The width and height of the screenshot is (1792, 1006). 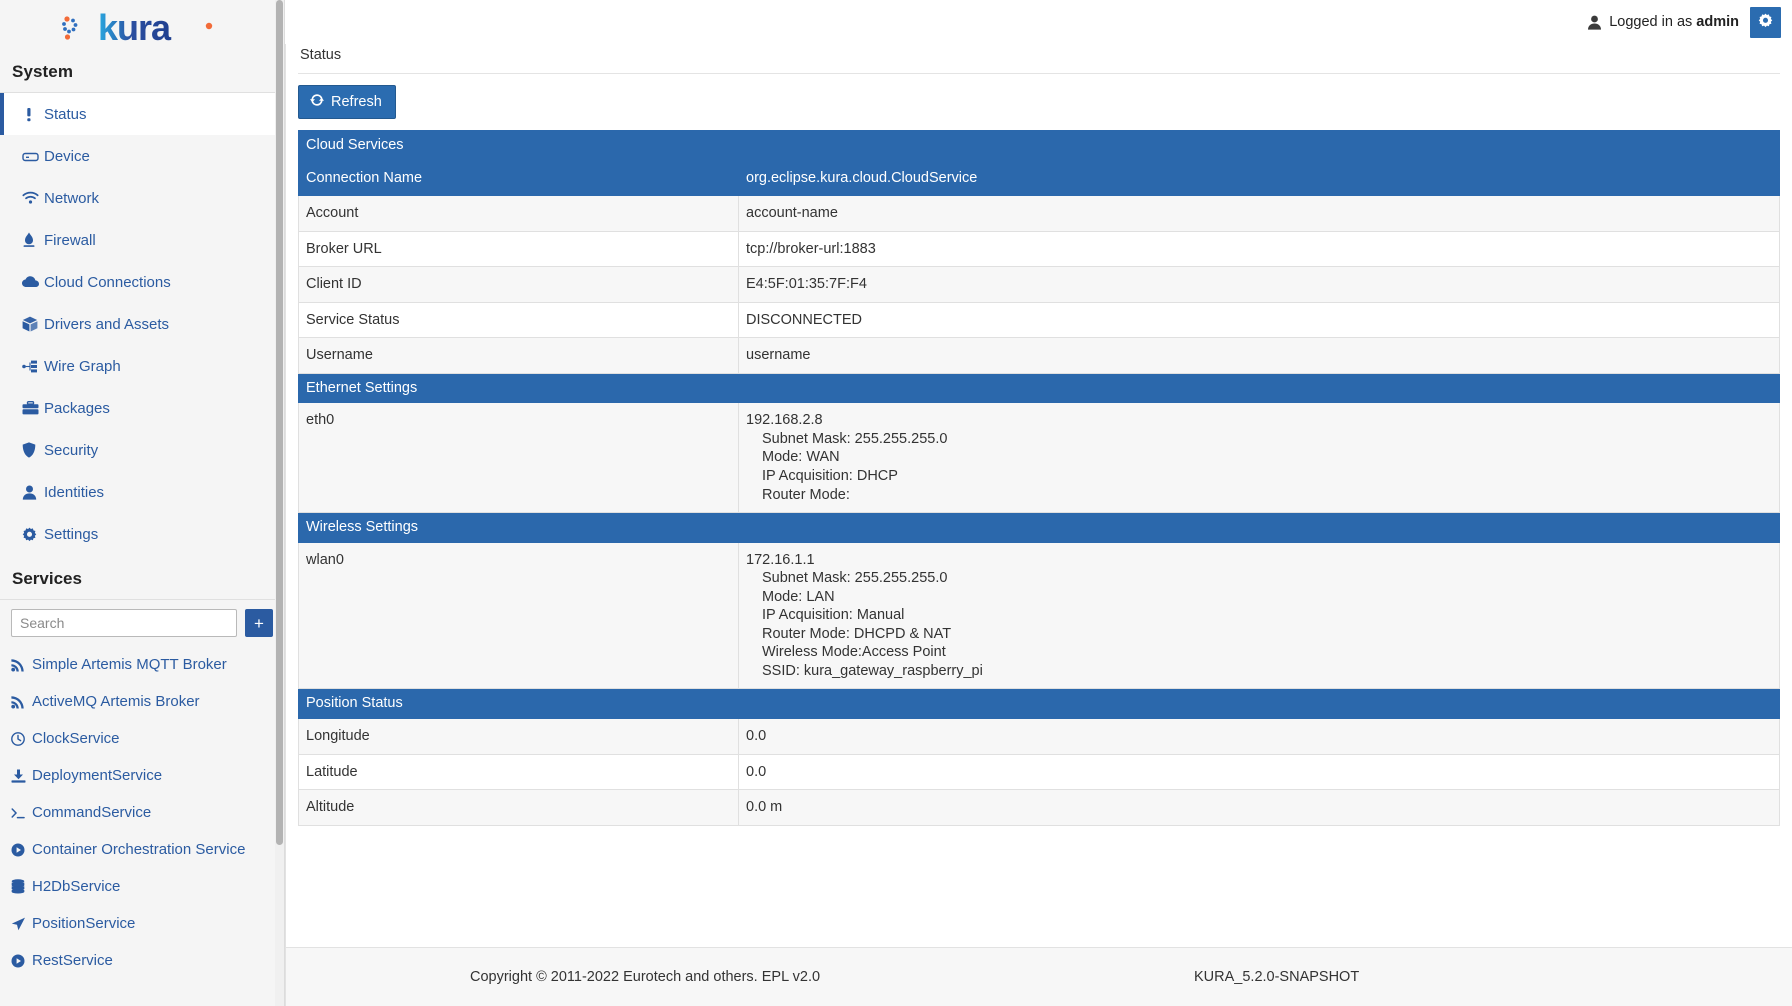 What do you see at coordinates (518, 458) in the screenshot?
I see `row-label: eth0` at bounding box center [518, 458].